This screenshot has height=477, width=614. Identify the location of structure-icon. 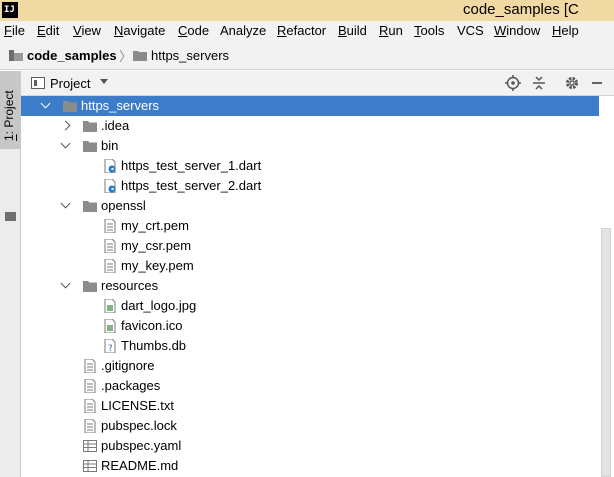
(10, 216).